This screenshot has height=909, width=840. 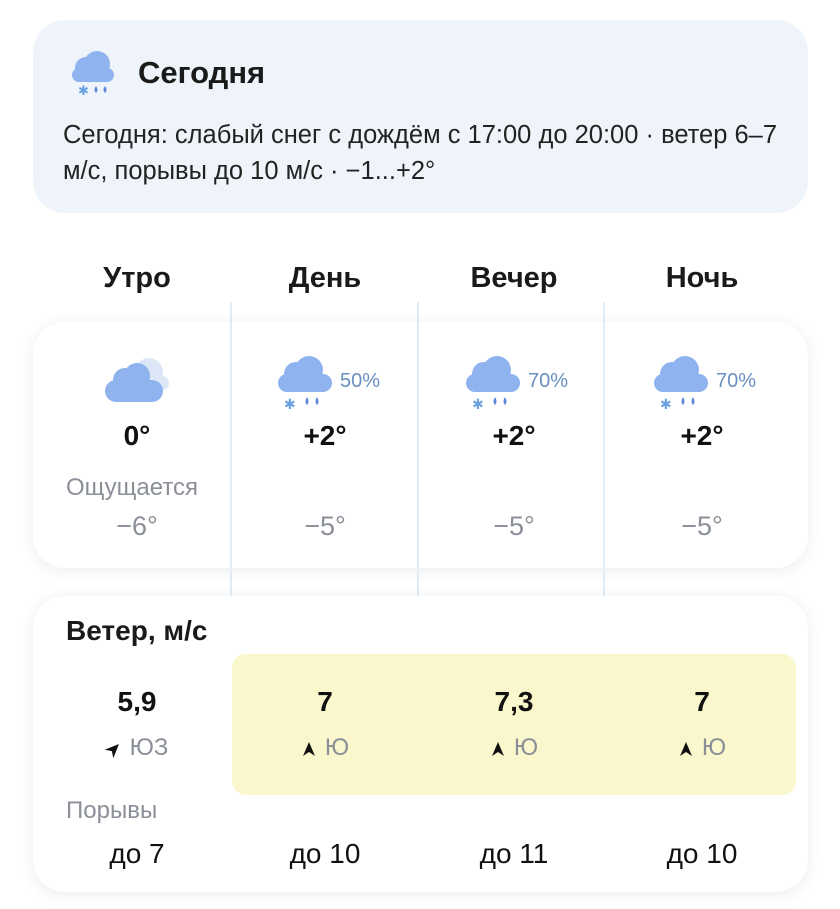 I want to click on wind-direction-morning: ЮЗ, so click(x=137, y=748).